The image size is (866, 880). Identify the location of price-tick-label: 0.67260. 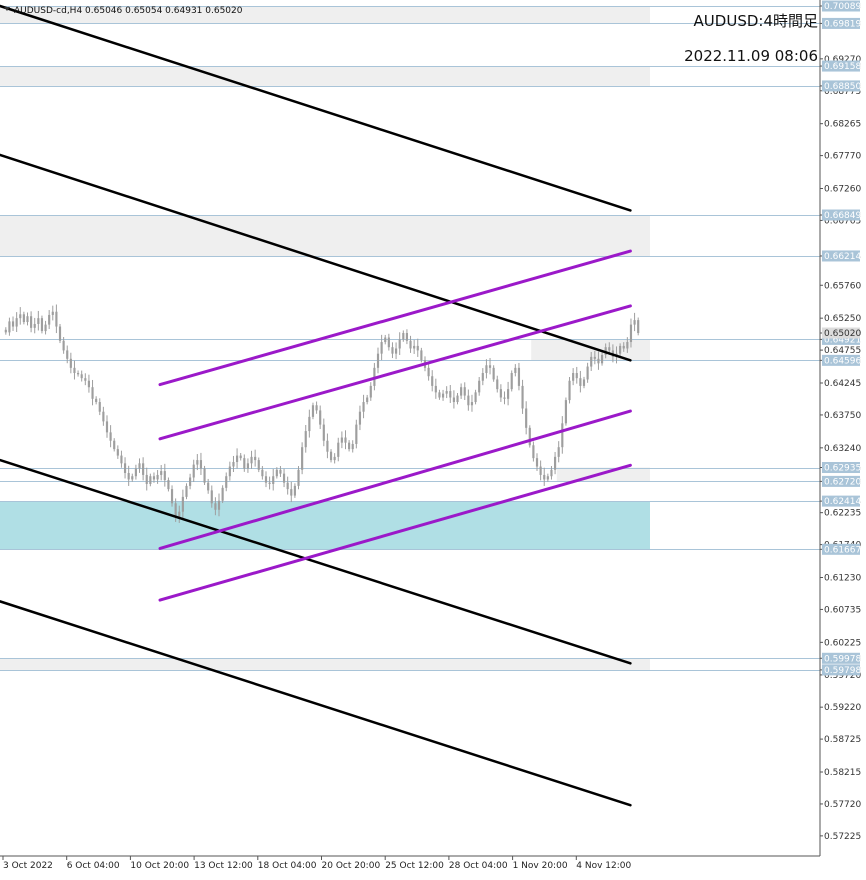
(842, 190).